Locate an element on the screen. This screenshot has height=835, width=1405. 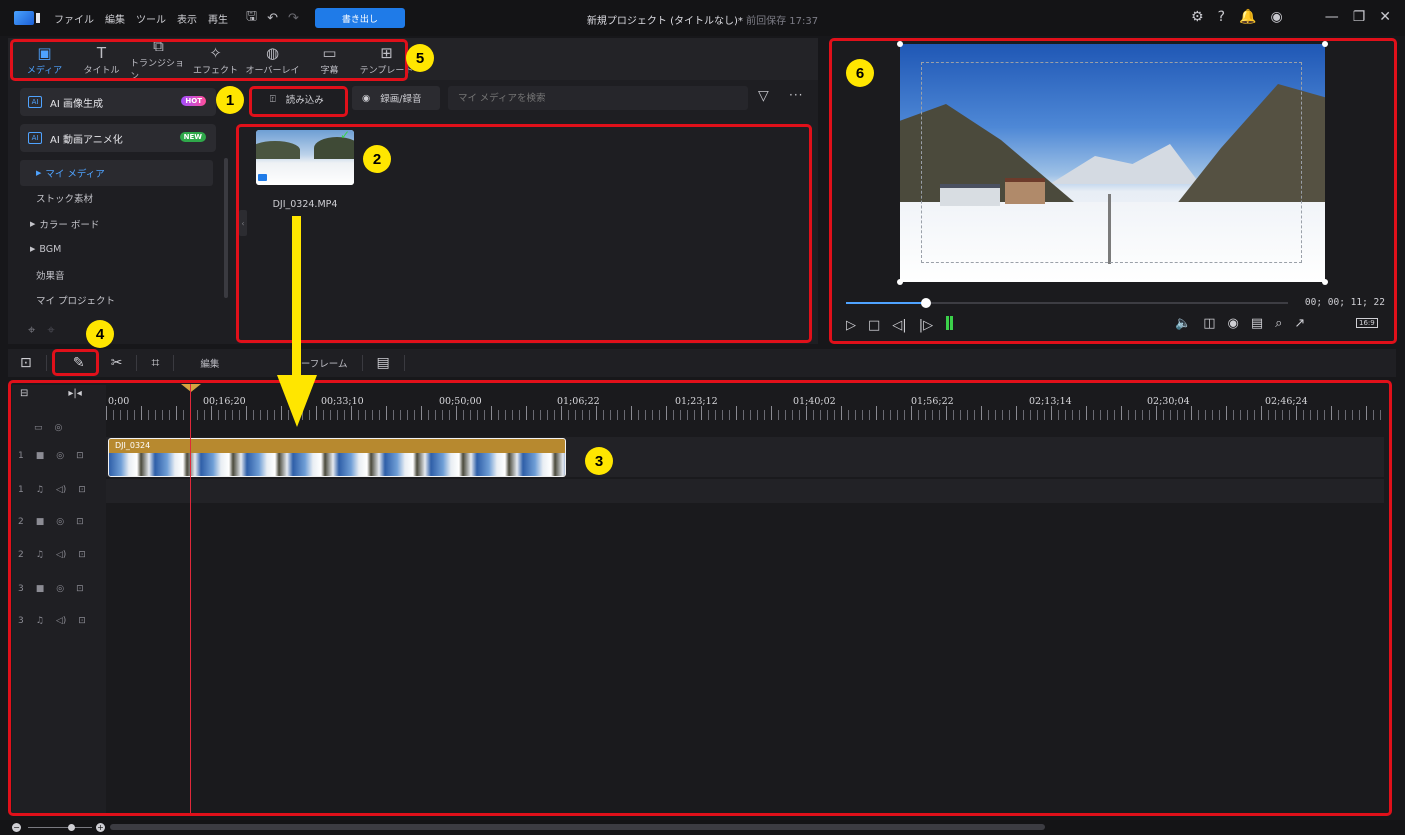
sidebar-item-my-media: ▶ マイ メディア is located at coordinates (116, 173).